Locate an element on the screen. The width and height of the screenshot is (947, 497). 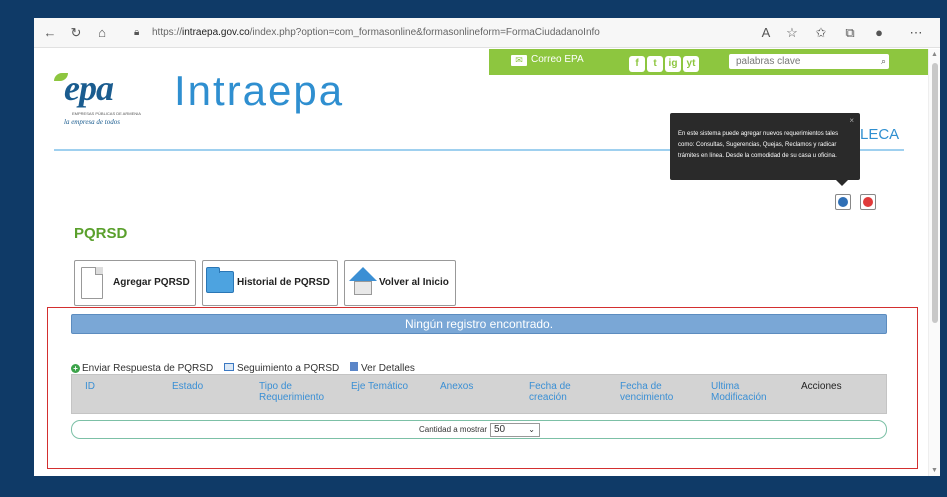
pagination-bar: Cantidad a mostrar 50 ⌄ is located at coordinates (479, 429).